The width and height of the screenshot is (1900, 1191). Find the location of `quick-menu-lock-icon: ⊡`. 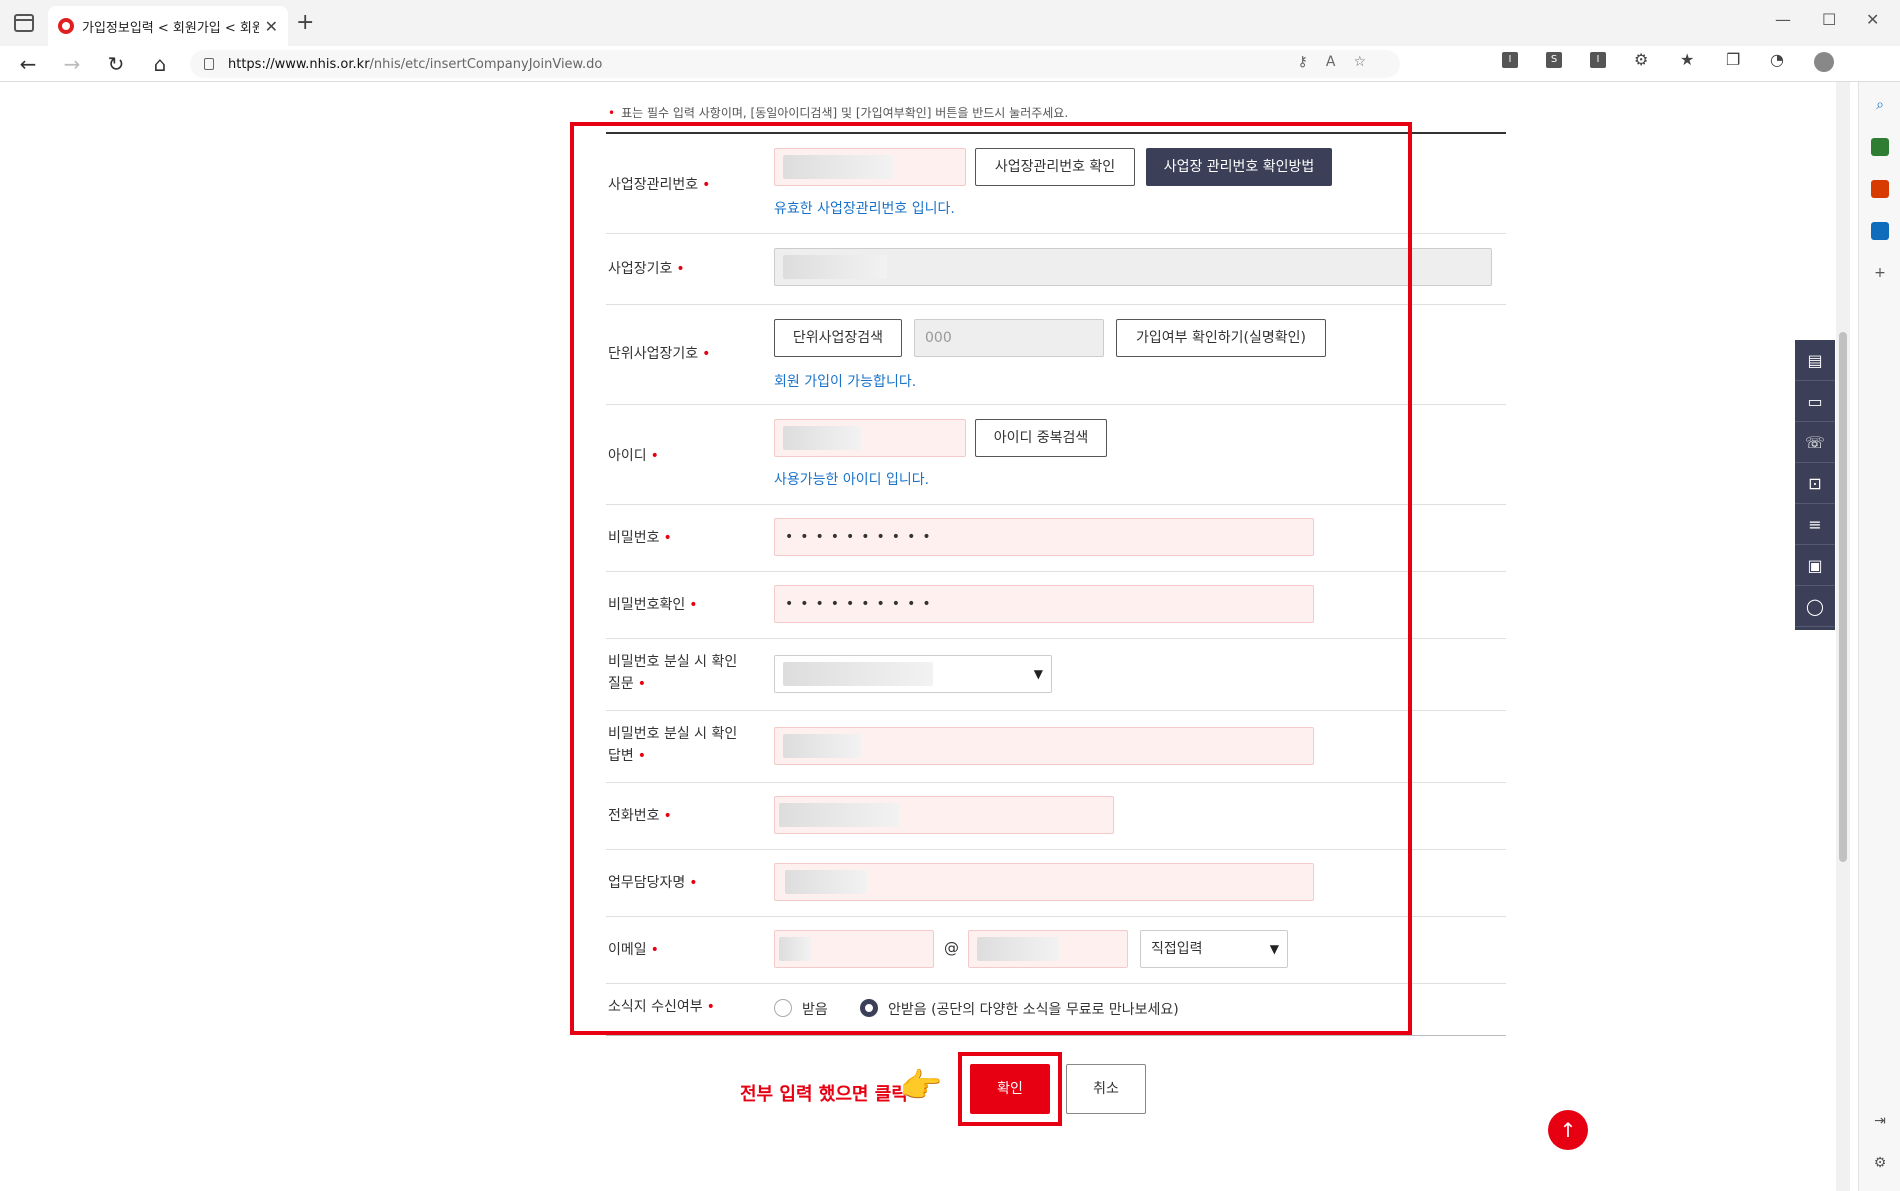

quick-menu-lock-icon: ⊡ is located at coordinates (1815, 483).